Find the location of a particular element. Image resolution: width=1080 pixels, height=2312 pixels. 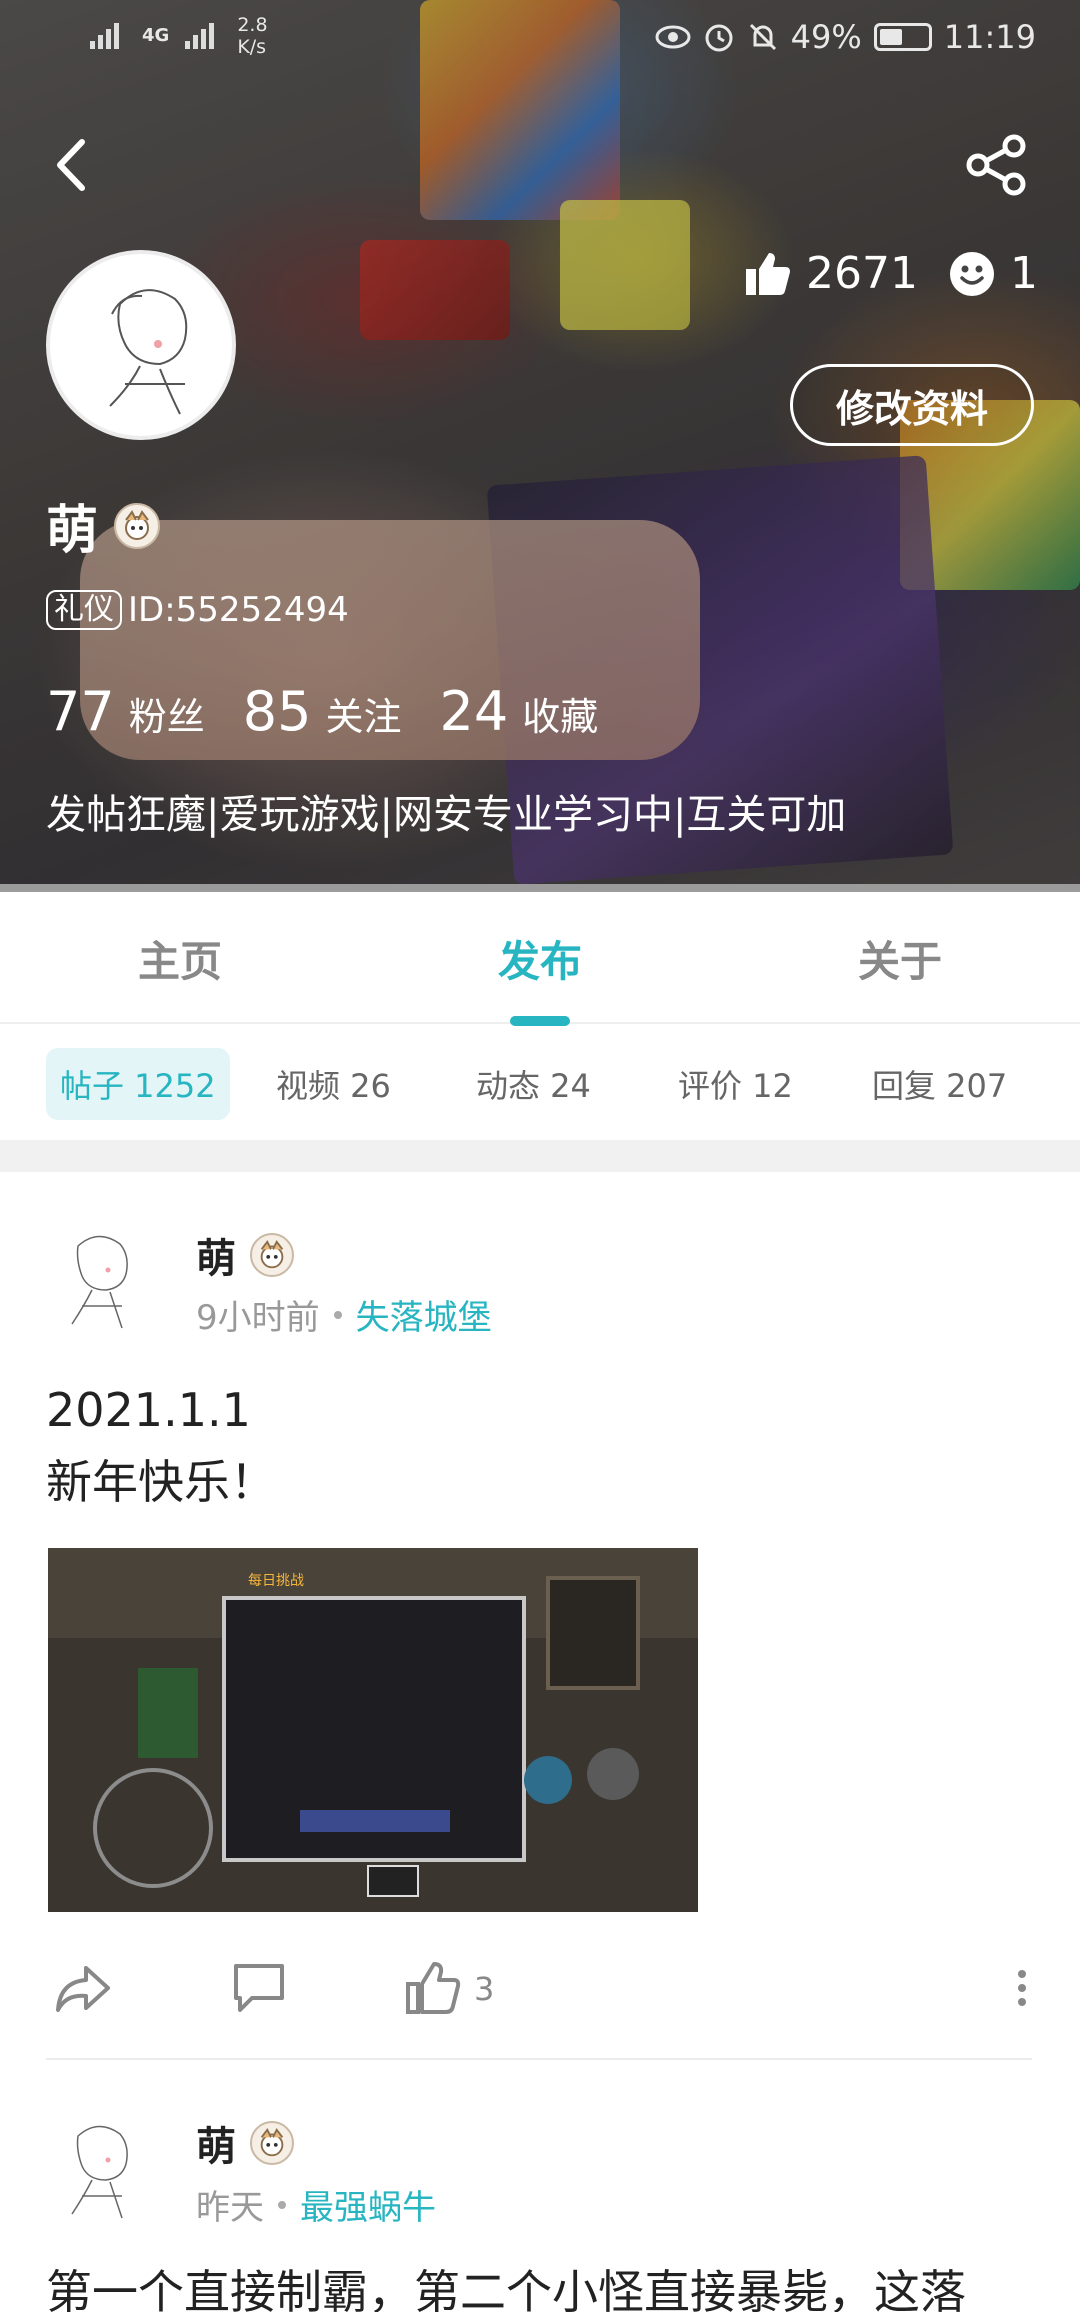

likes-stat: 2671 is located at coordinates (830, 273).